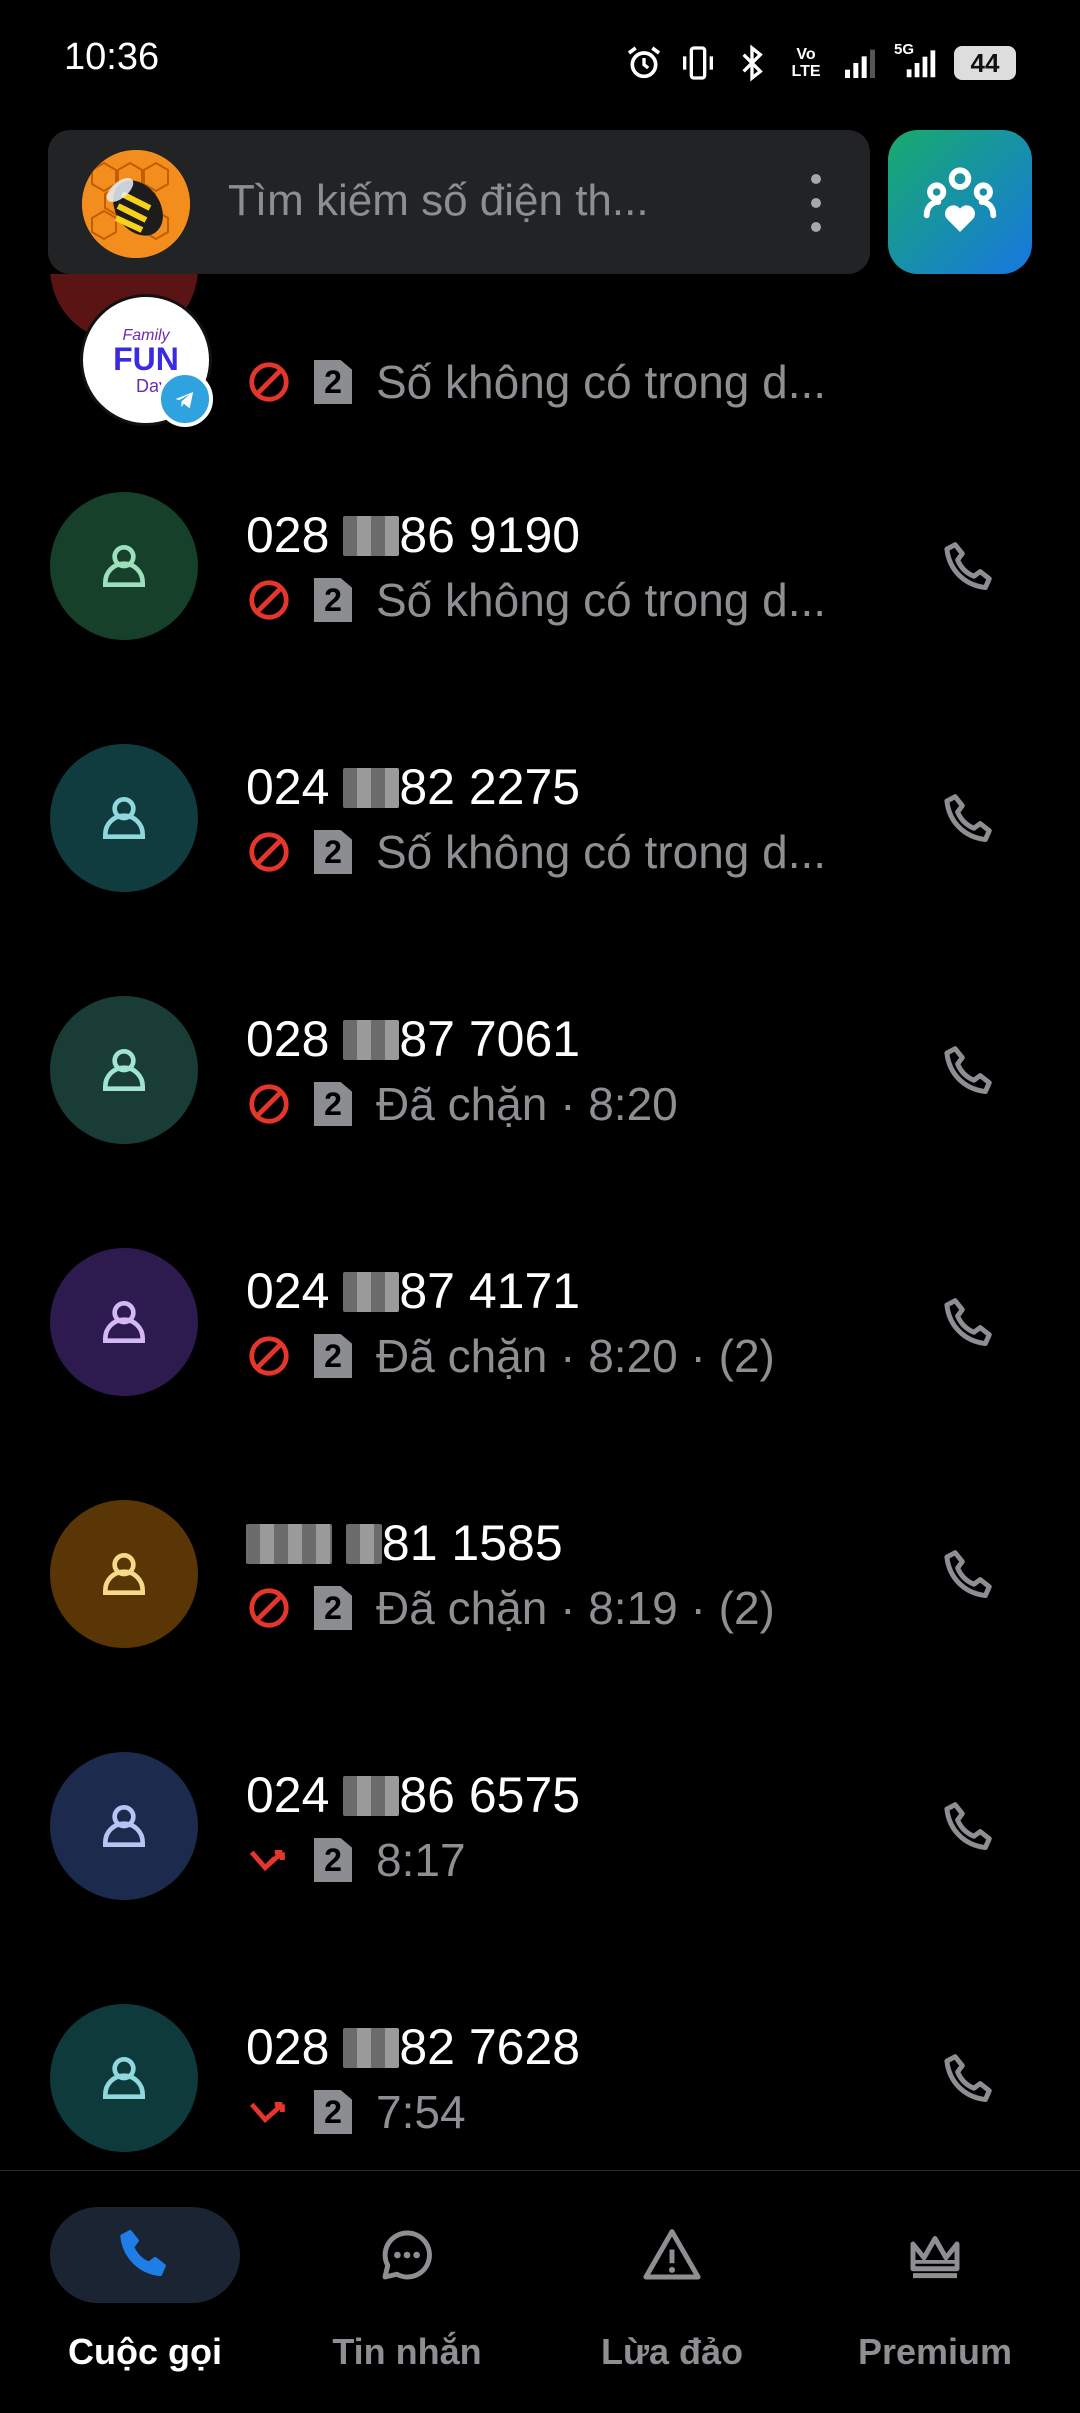 The height and width of the screenshot is (2413, 1080). What do you see at coordinates (421, 2112) in the screenshot?
I see `call-detail: 7:54` at bounding box center [421, 2112].